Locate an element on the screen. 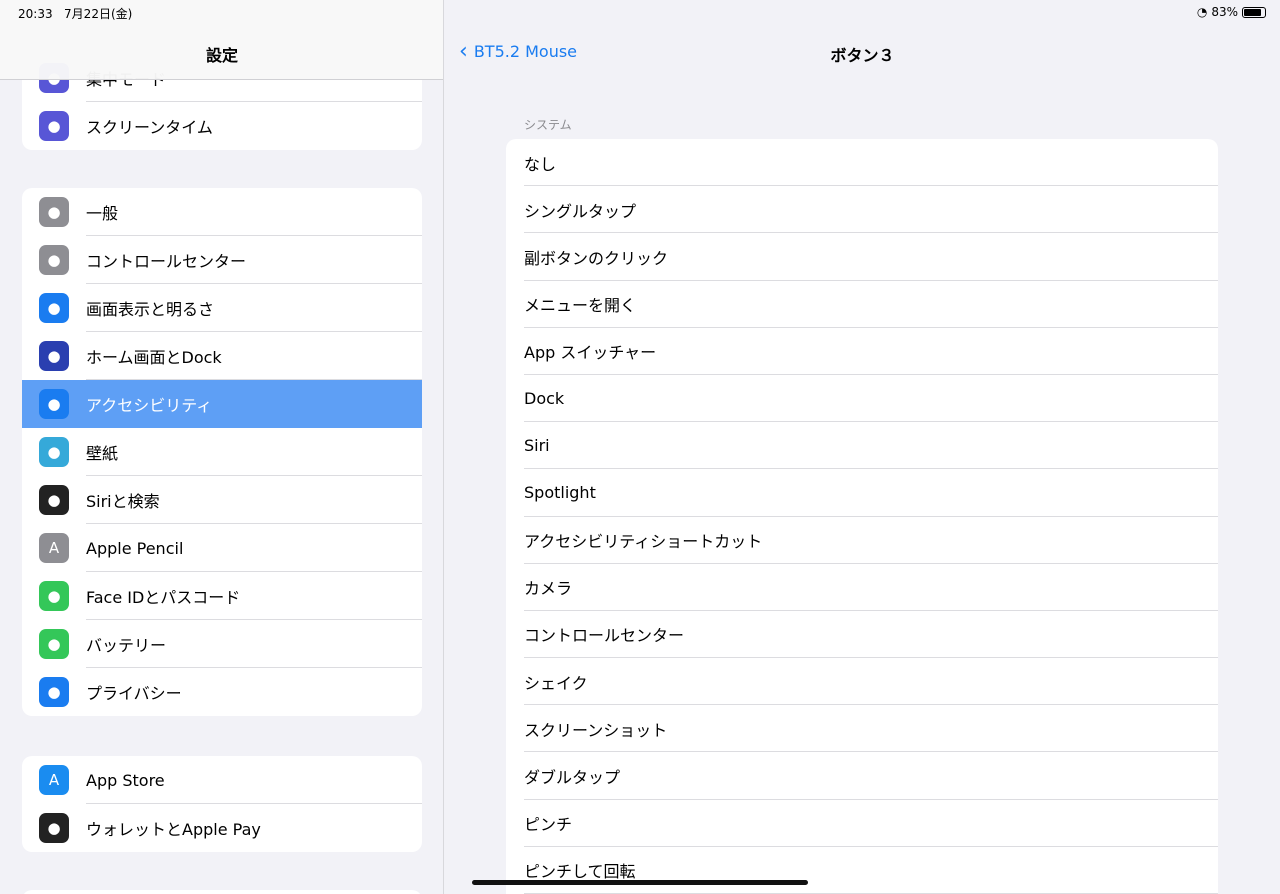  list-item: Siri is located at coordinates (862, 446).